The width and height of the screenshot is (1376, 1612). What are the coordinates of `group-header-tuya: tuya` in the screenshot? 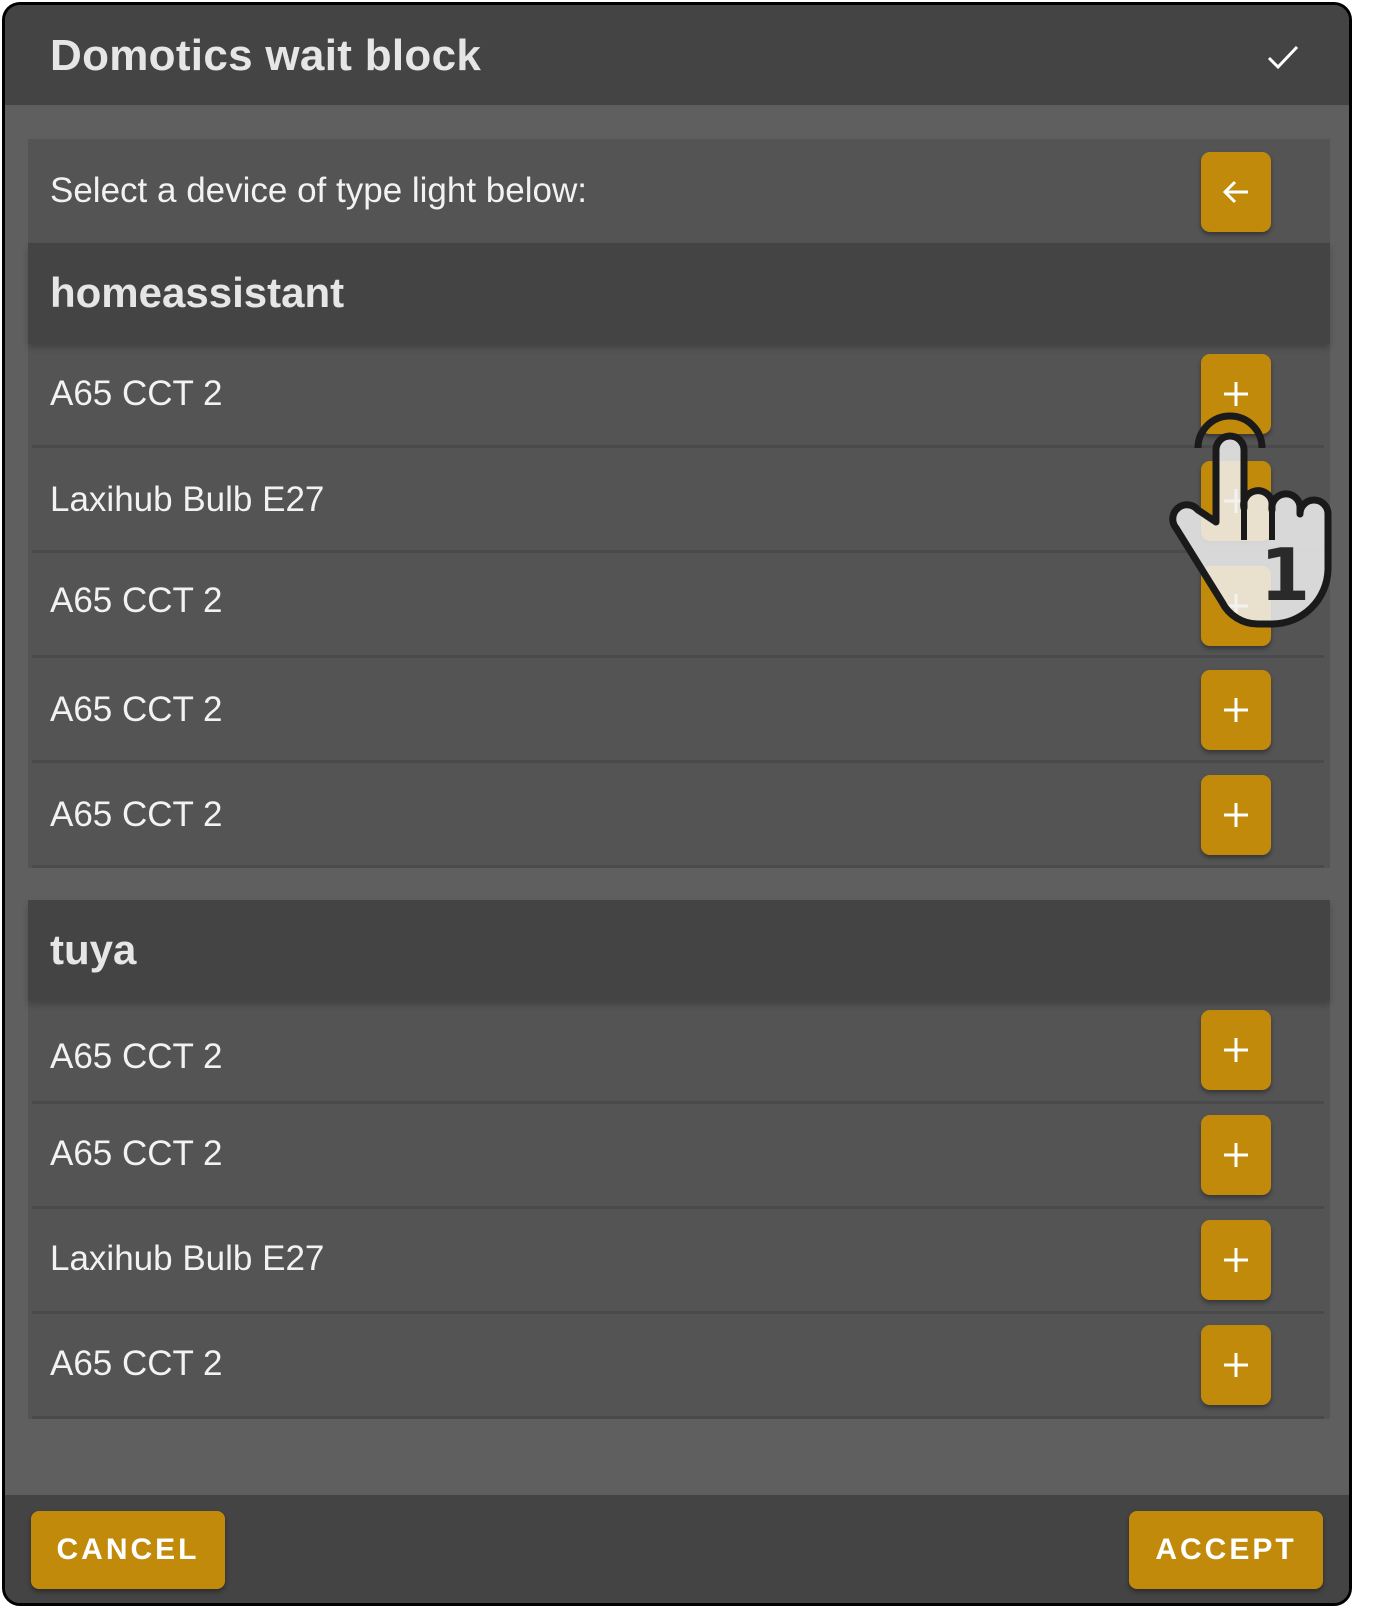 It's located at (679, 950).